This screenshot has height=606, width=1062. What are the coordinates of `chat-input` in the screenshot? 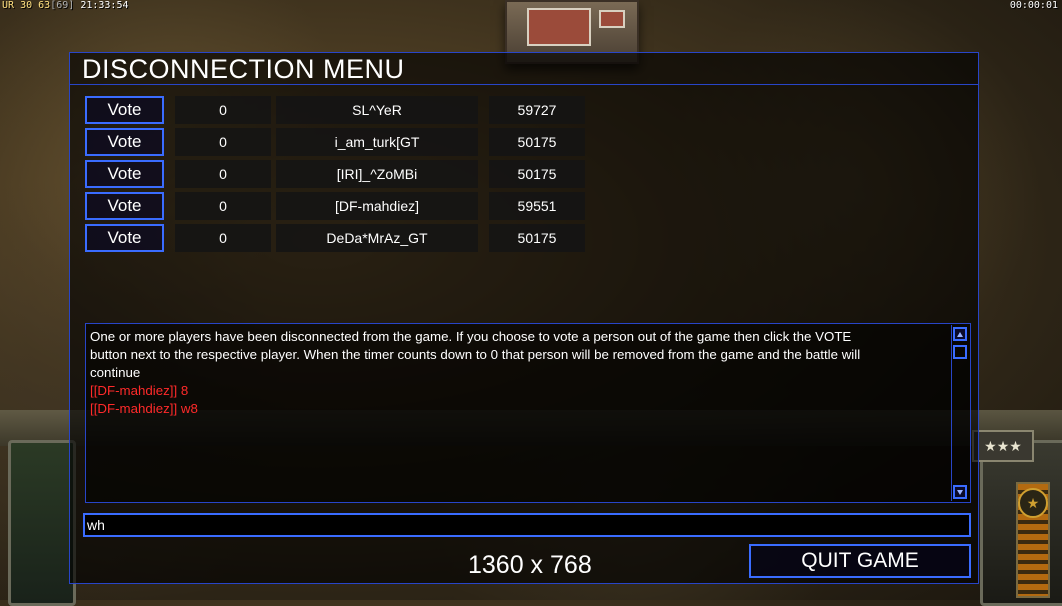 It's located at (527, 525).